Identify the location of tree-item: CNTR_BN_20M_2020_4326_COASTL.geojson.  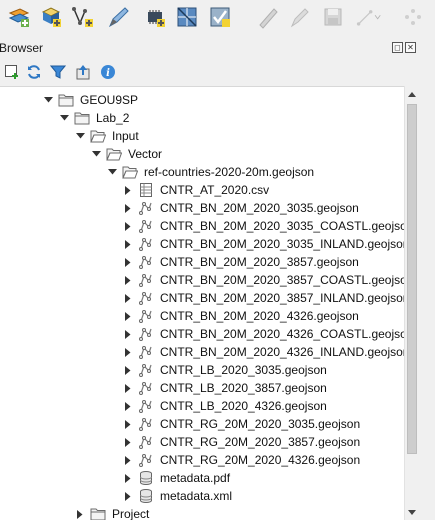
(202, 334).